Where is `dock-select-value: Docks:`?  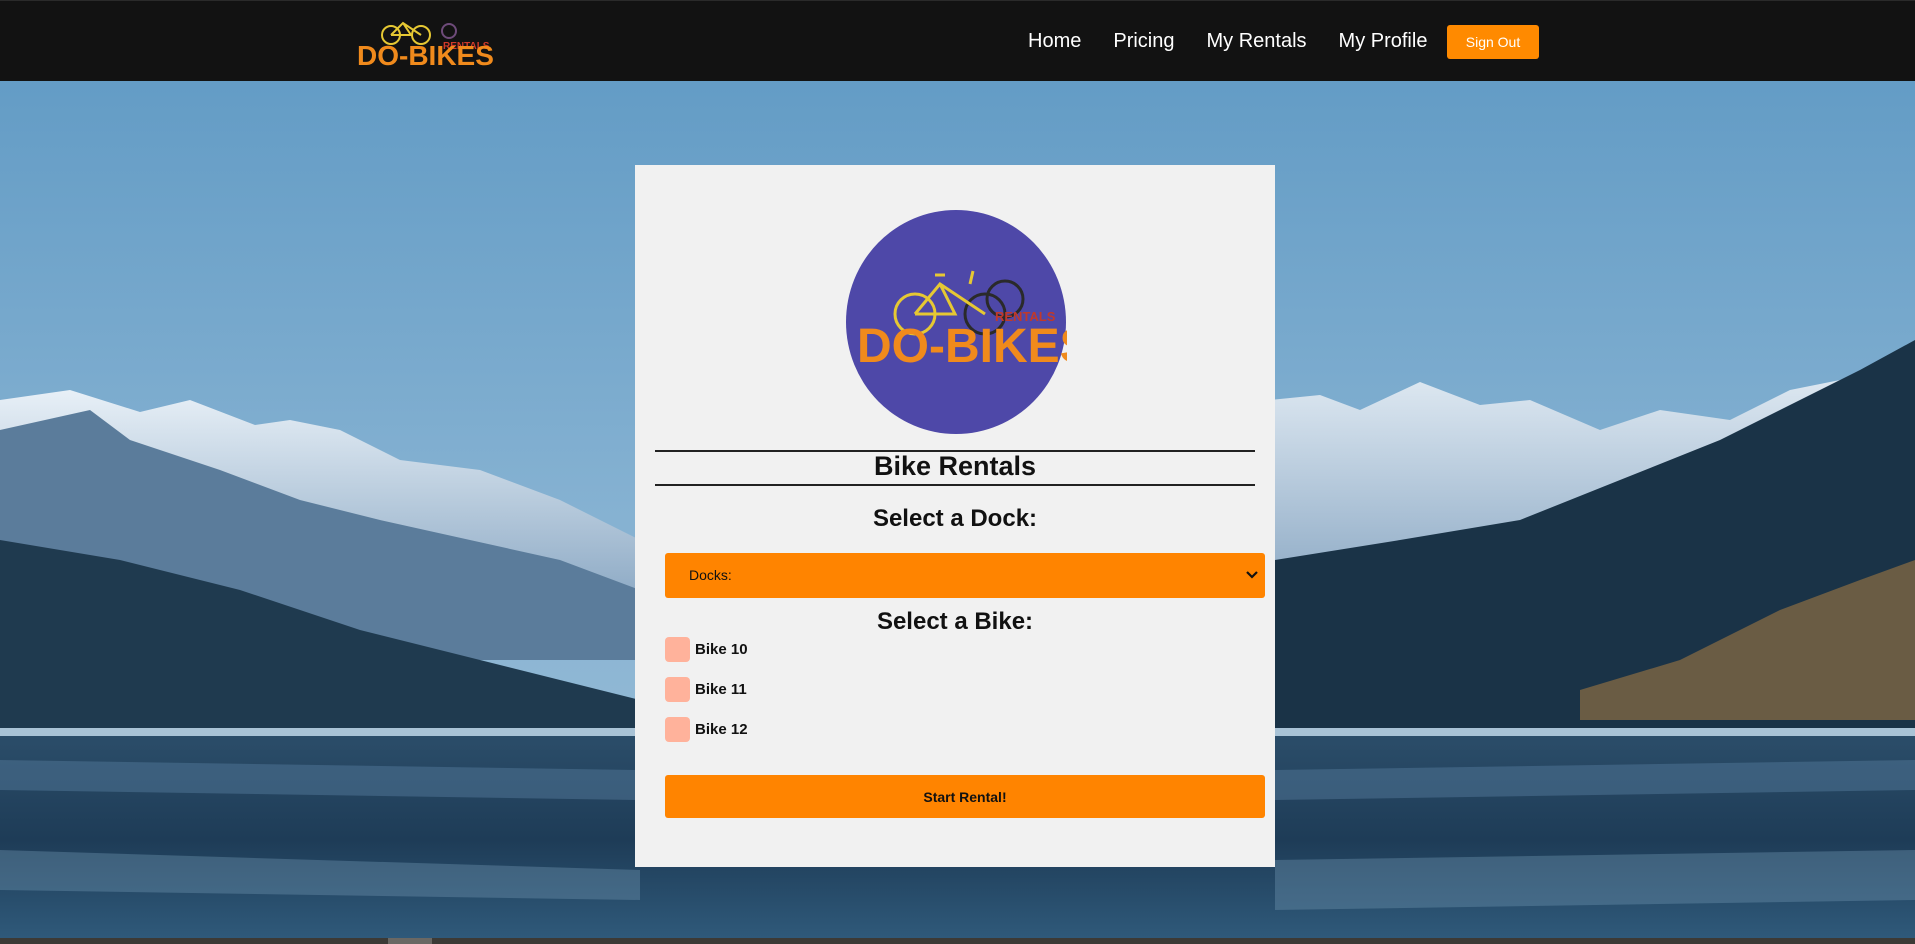 dock-select-value: Docks: is located at coordinates (710, 575).